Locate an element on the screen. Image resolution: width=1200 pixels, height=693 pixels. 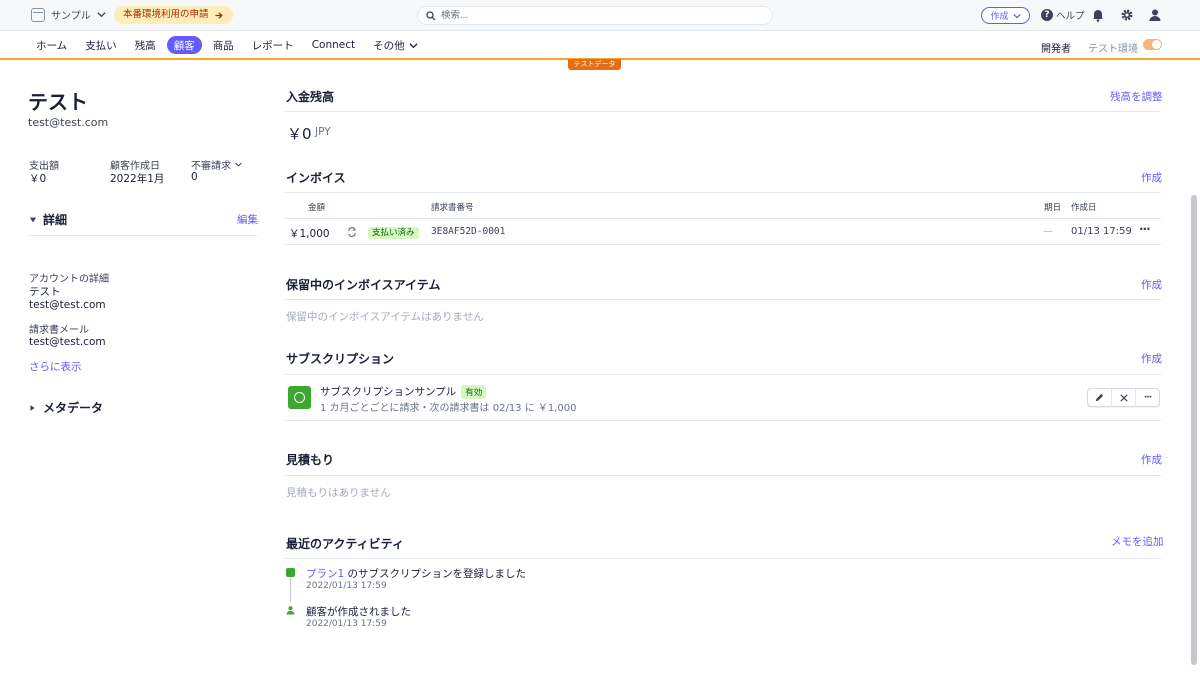
search-bar is located at coordinates (595, 15).